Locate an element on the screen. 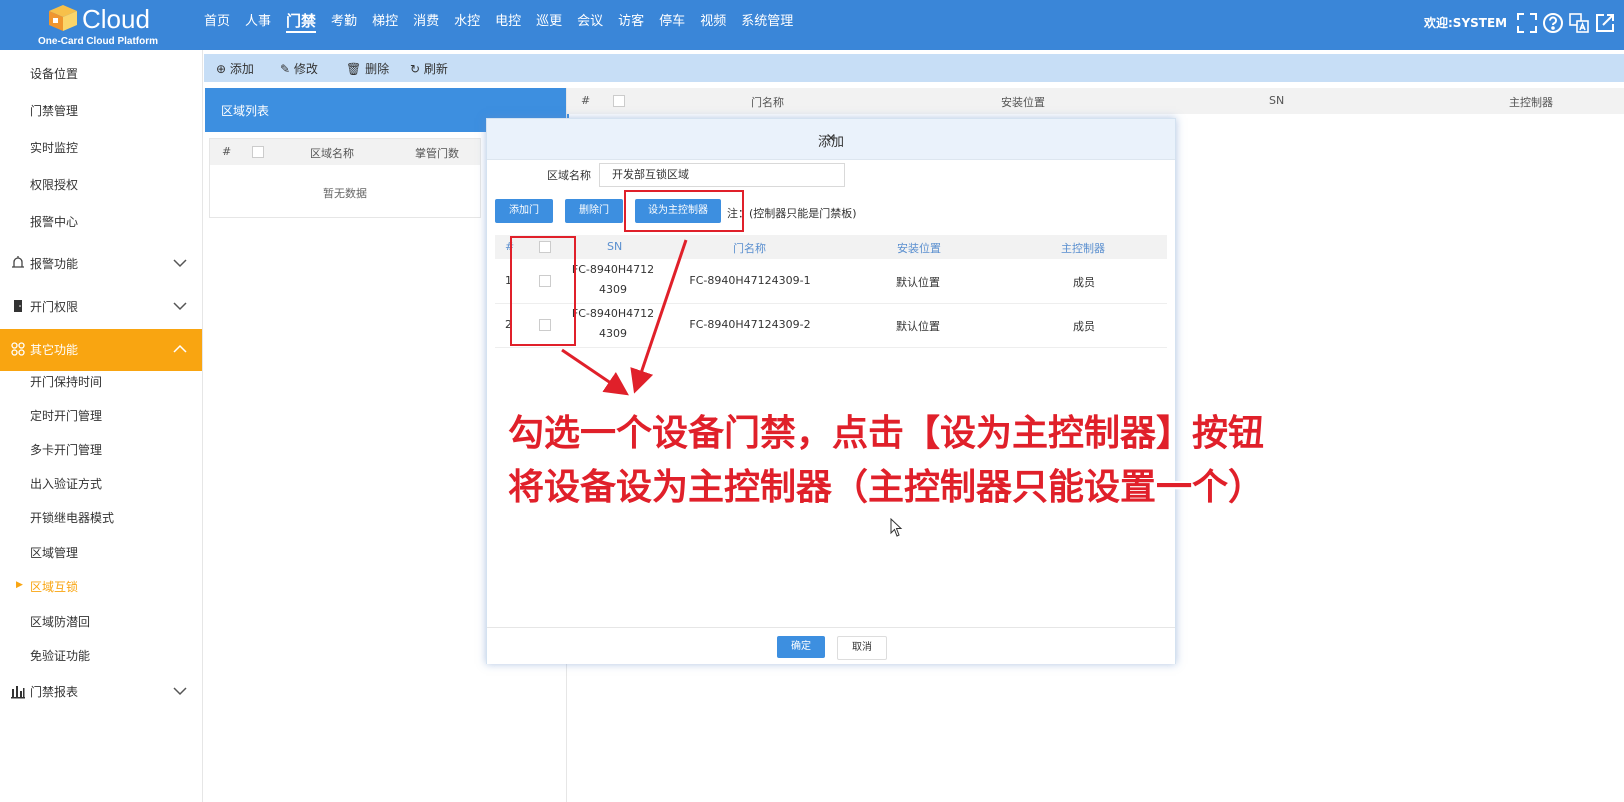 The width and height of the screenshot is (1624, 802). nav-power: 电控 is located at coordinates (508, 22).